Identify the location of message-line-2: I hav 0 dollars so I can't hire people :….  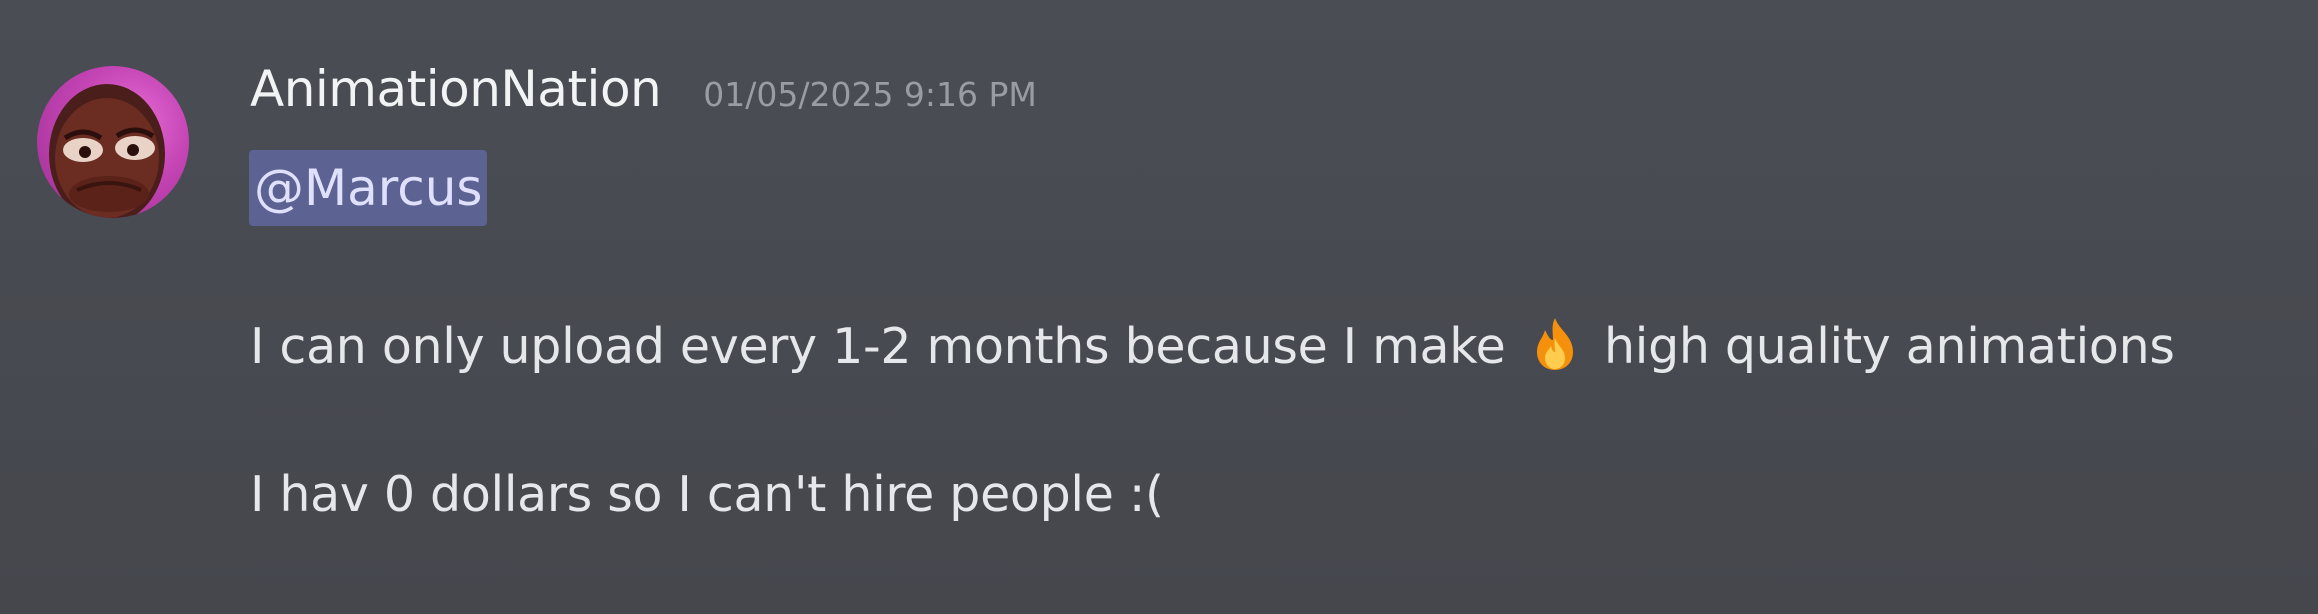
(707, 494).